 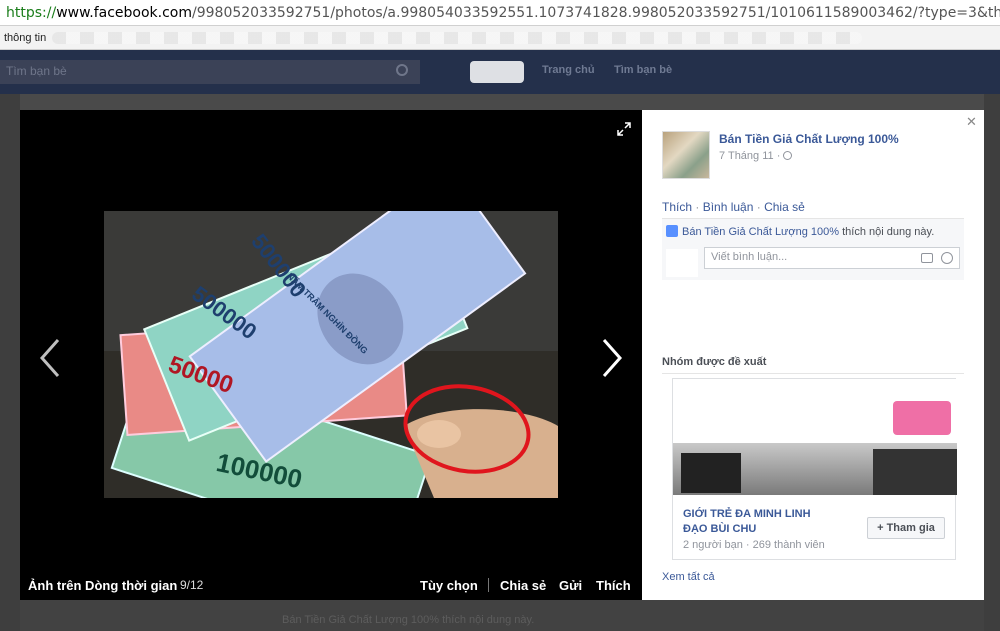 What do you see at coordinates (728, 207) in the screenshot?
I see `comment-link: Bình luận` at bounding box center [728, 207].